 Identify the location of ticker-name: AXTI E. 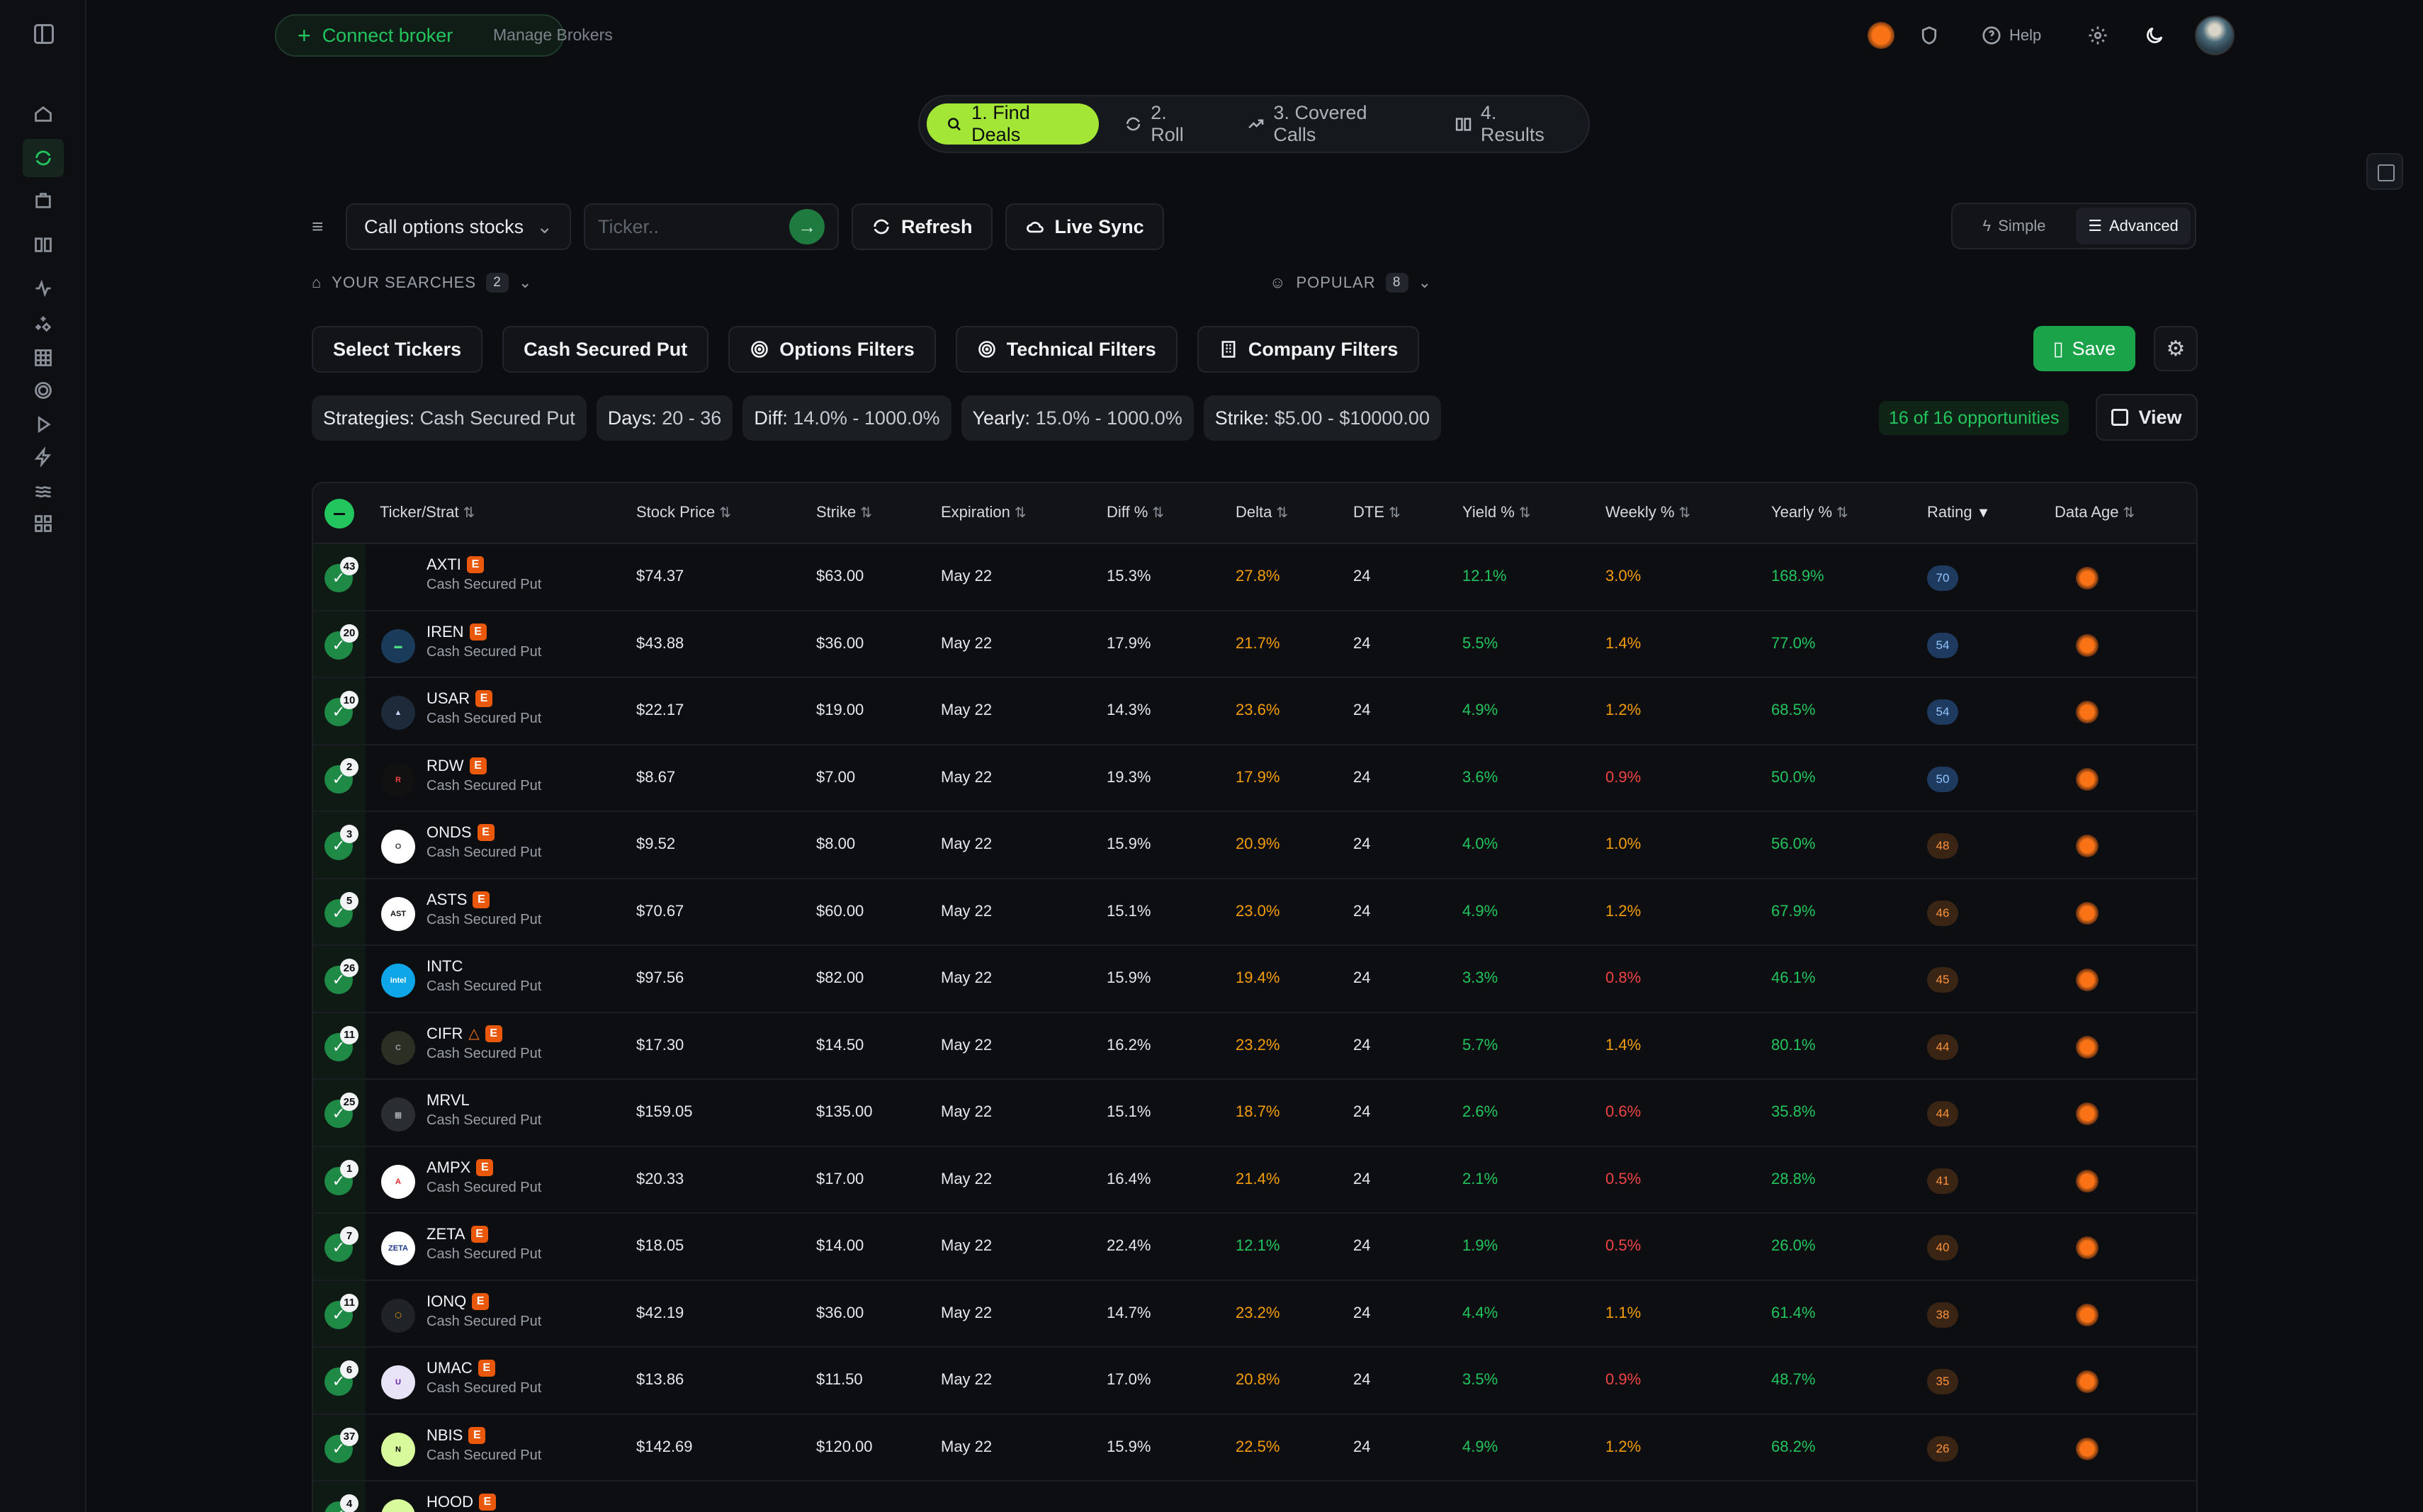
(455, 564).